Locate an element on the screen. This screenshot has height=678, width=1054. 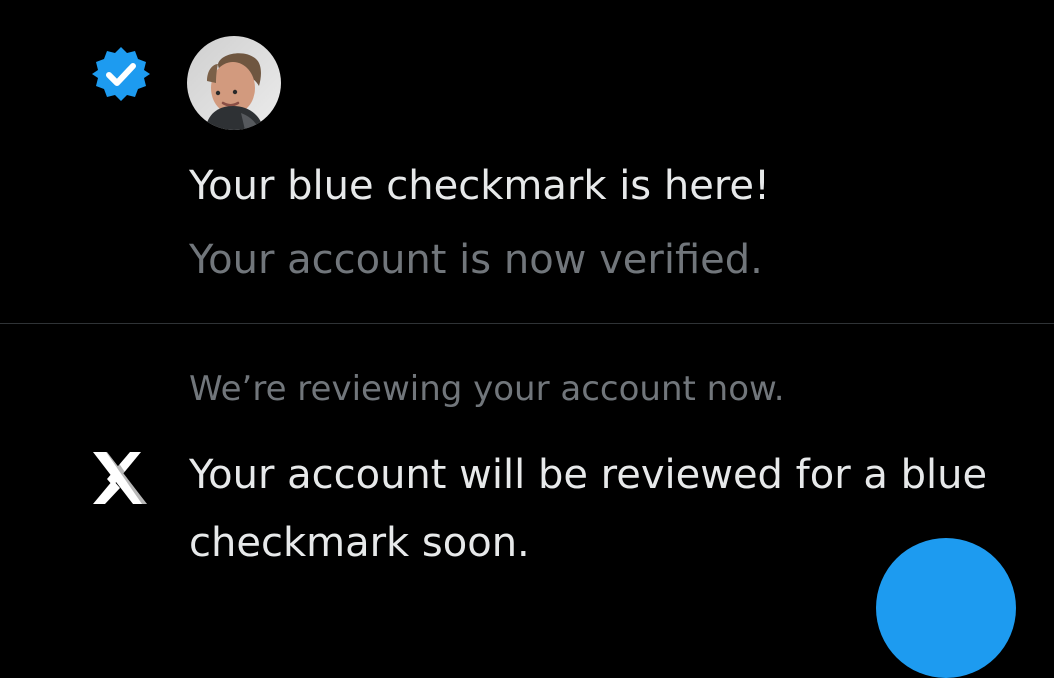
notification-meta: We’re reviewing your account now. is located at coordinates (487, 389).